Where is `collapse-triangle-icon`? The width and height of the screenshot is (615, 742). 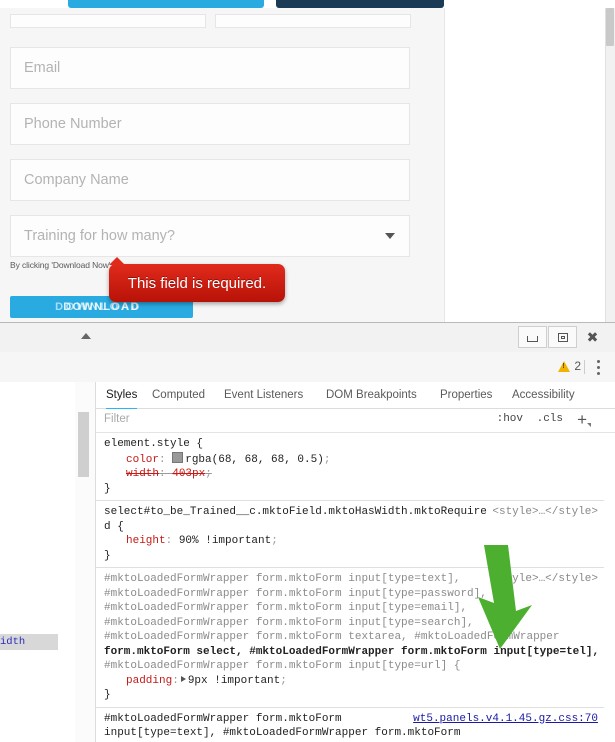
collapse-triangle-icon is located at coordinates (86, 336).